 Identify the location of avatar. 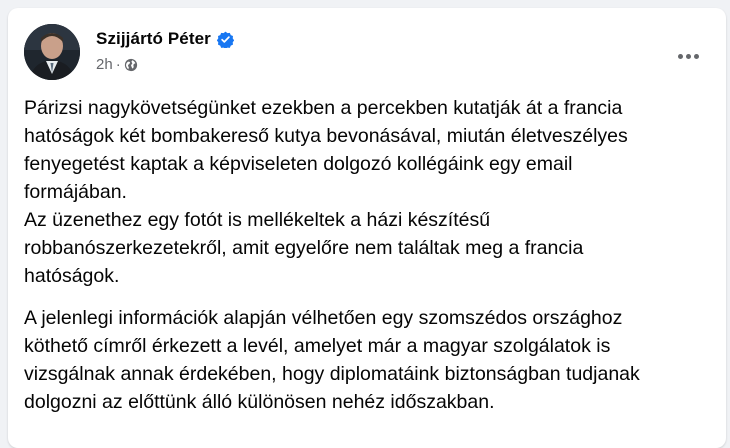
(52, 52).